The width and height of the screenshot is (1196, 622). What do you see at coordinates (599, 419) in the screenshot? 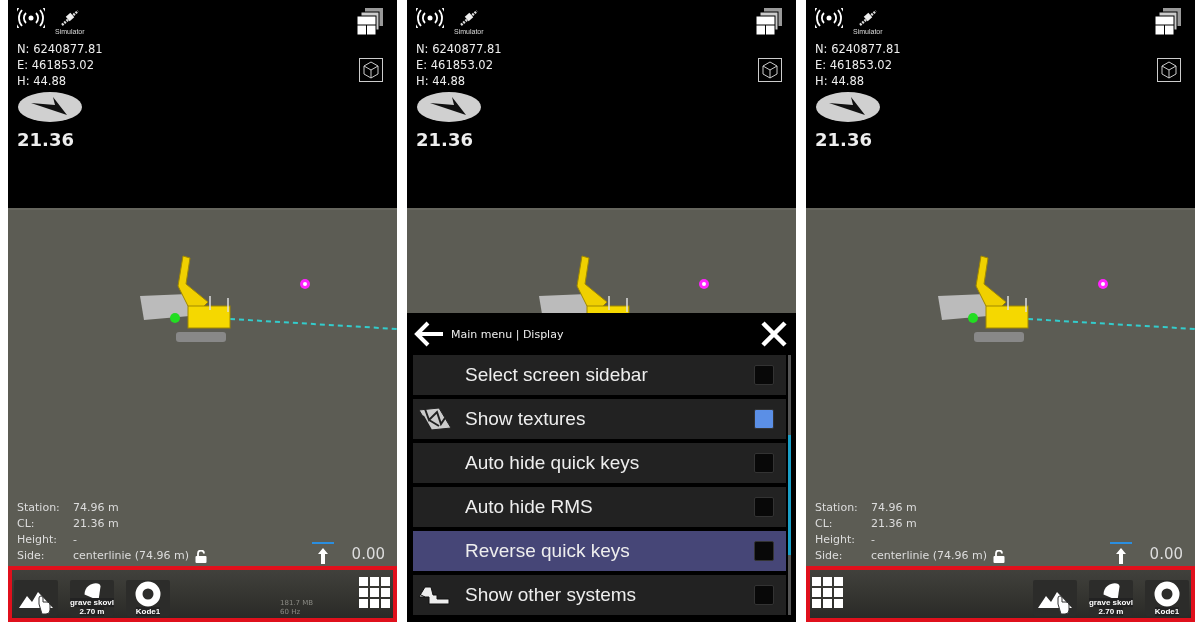
I see `menu-item: Show textures` at bounding box center [599, 419].